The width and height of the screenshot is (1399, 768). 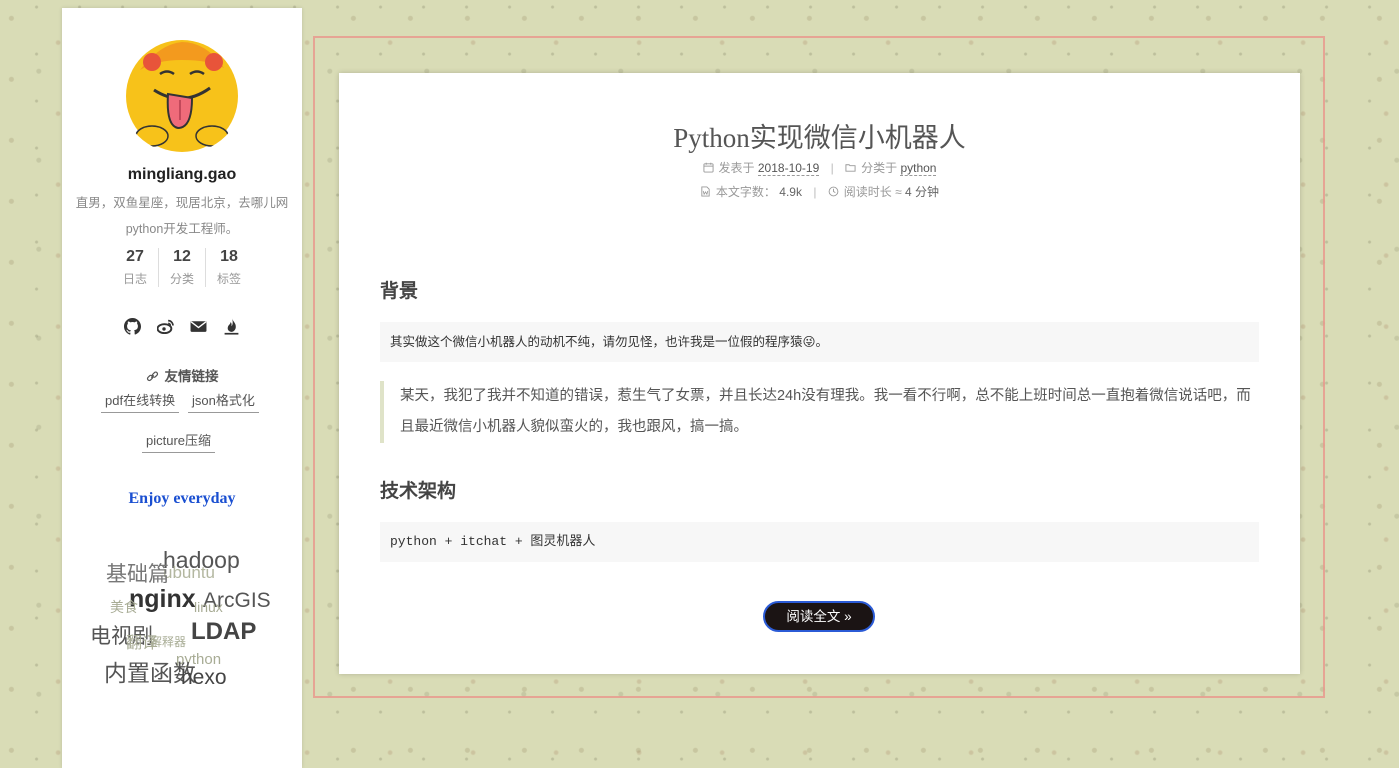 What do you see at coordinates (819, 342) in the screenshot?
I see `note-block: 其实做这个微信小机器人的动机不纯，请勿见怪，也许我是一位假的程序猿😜。` at bounding box center [819, 342].